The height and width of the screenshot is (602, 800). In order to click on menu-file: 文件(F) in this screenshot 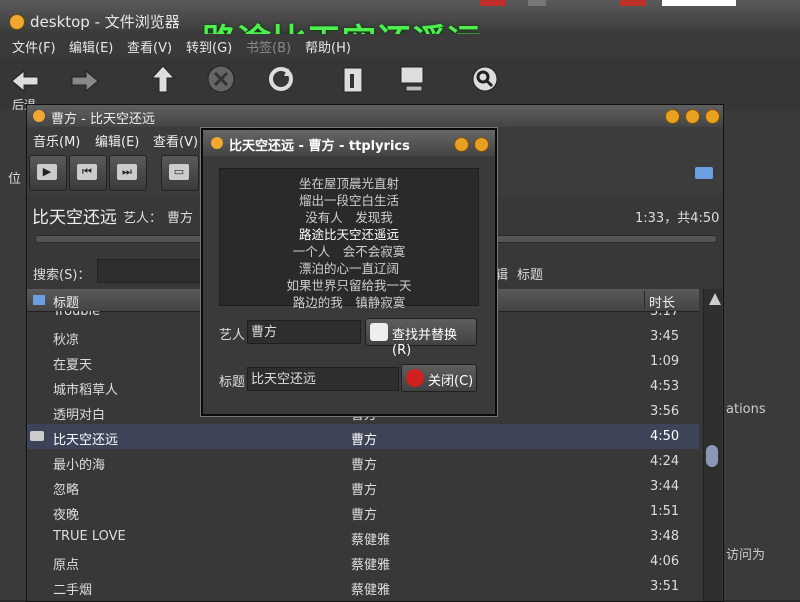, I will do `click(34, 46)`.